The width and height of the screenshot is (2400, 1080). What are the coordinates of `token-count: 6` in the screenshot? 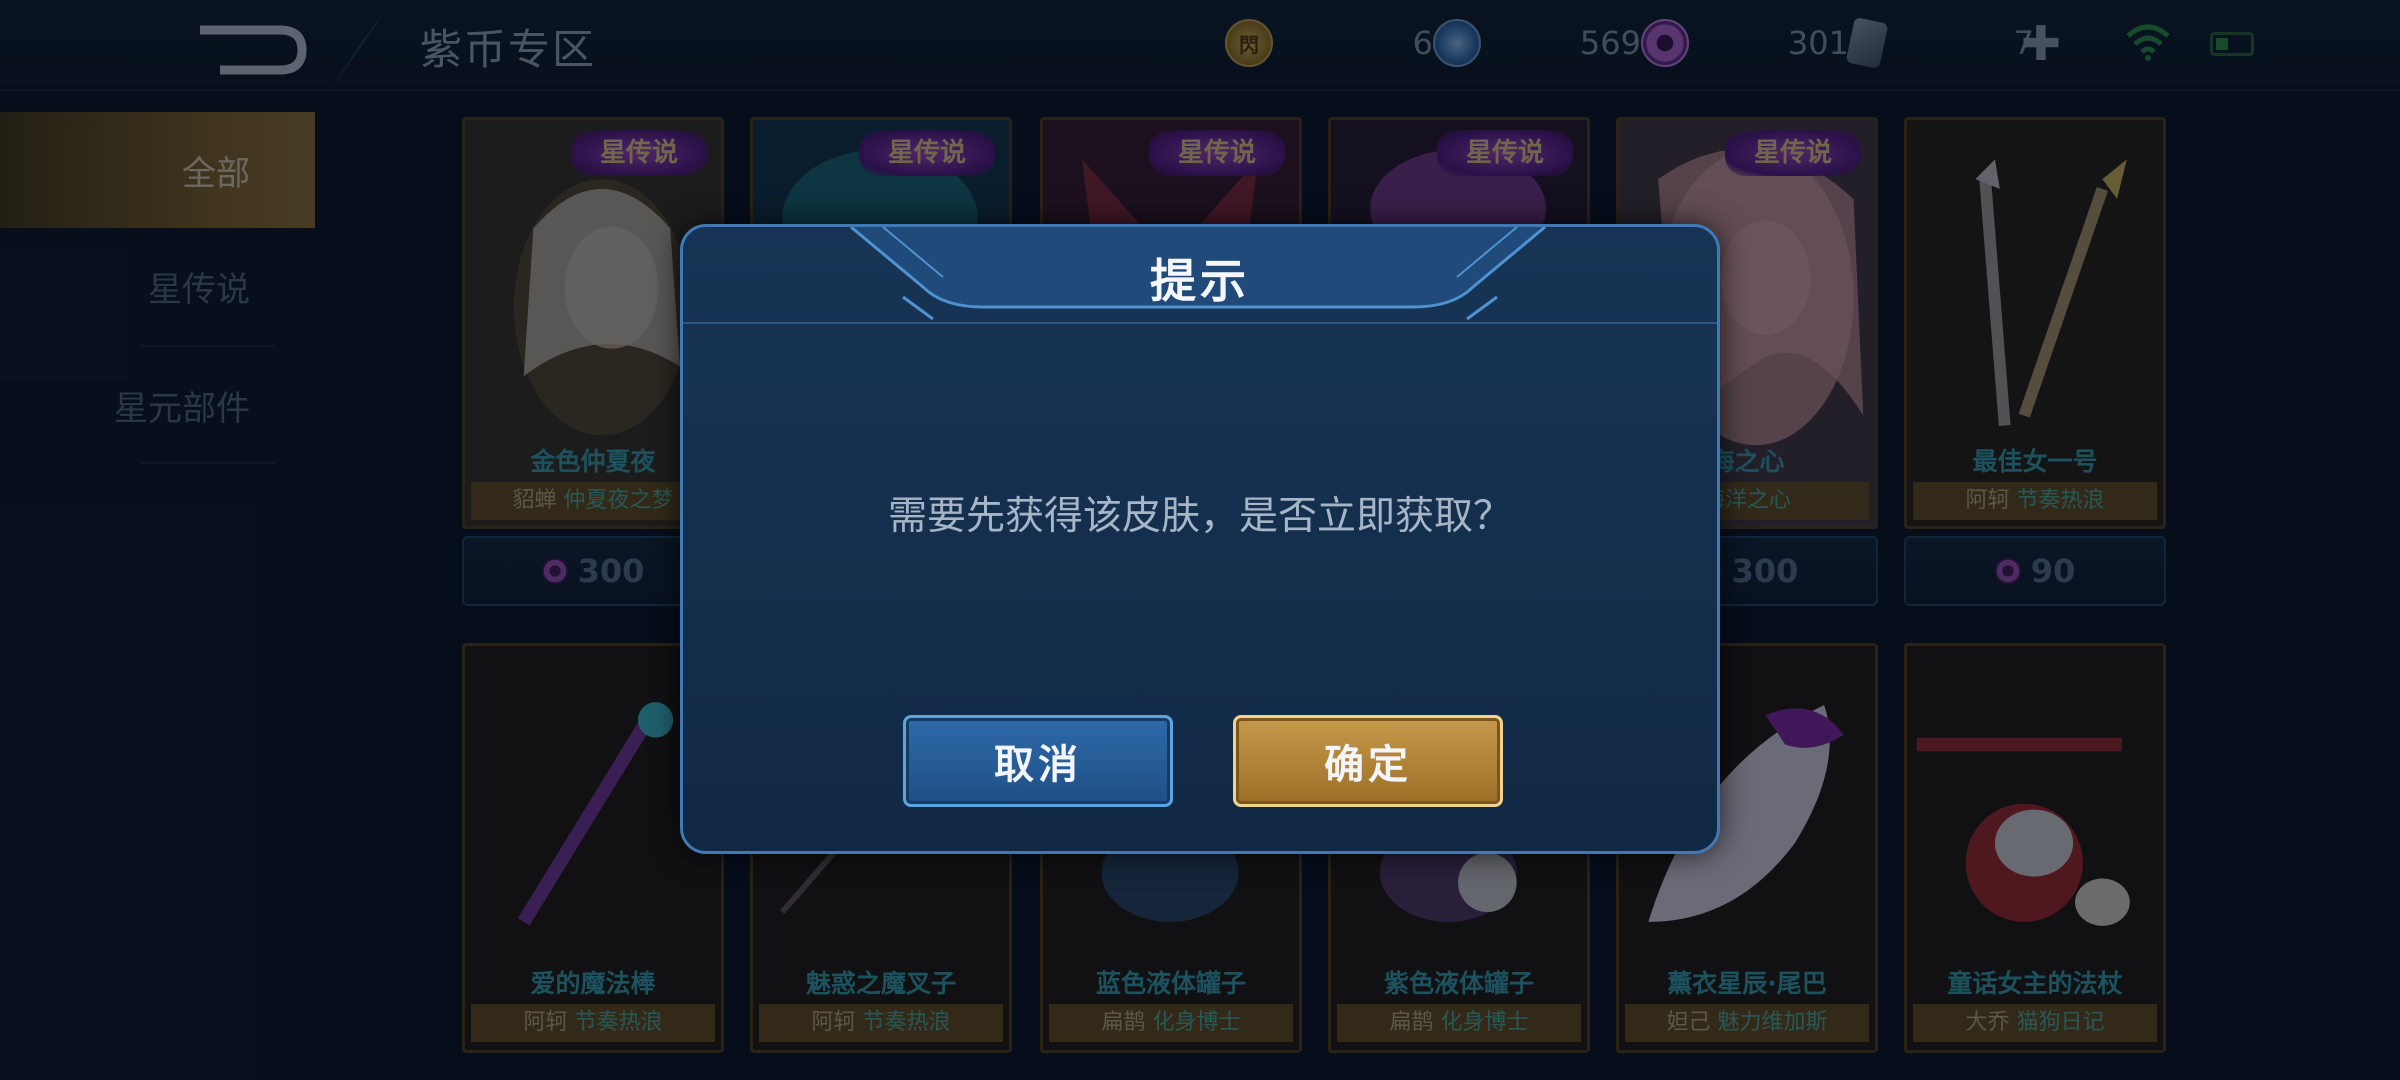 It's located at (1422, 43).